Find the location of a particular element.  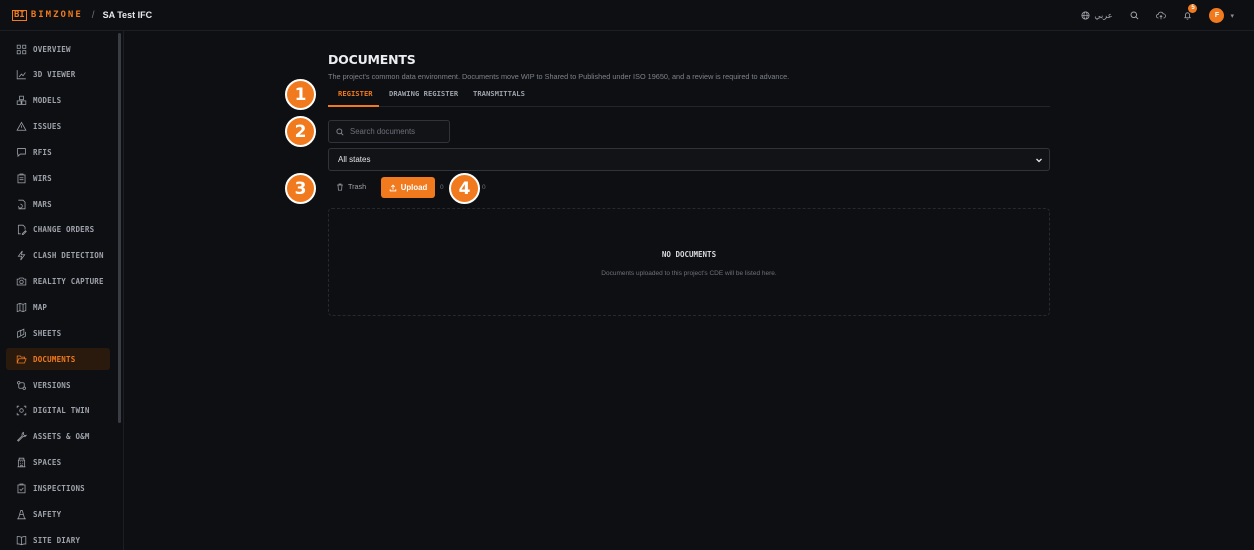

search-button is located at coordinates (1134, 15).